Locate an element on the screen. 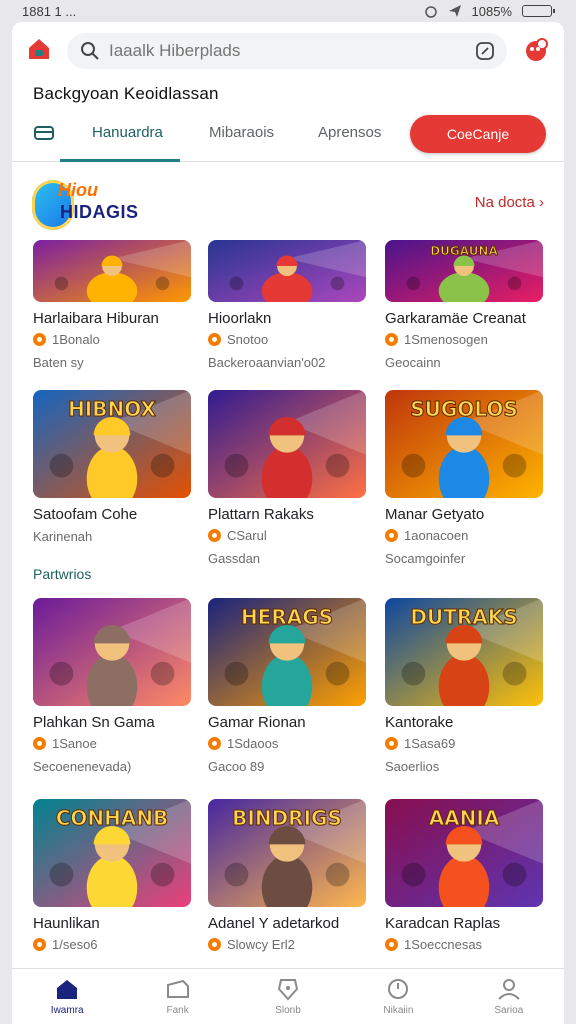  game-meta-text: 1aonacoen is located at coordinates (436, 535).